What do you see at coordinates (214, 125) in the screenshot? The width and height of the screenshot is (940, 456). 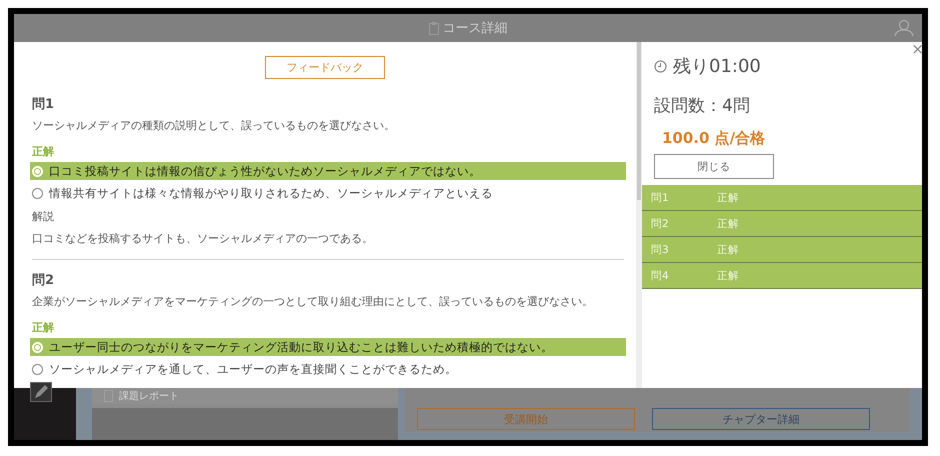 I see `question-text: ソーシャルメディアの種類の説明として、誤っているものを選びなさい。` at bounding box center [214, 125].